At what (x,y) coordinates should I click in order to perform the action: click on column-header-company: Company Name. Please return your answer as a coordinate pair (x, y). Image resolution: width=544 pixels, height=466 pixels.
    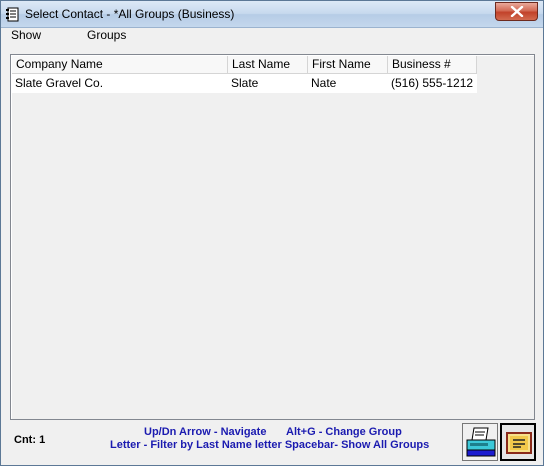
    Looking at the image, I should click on (120, 65).